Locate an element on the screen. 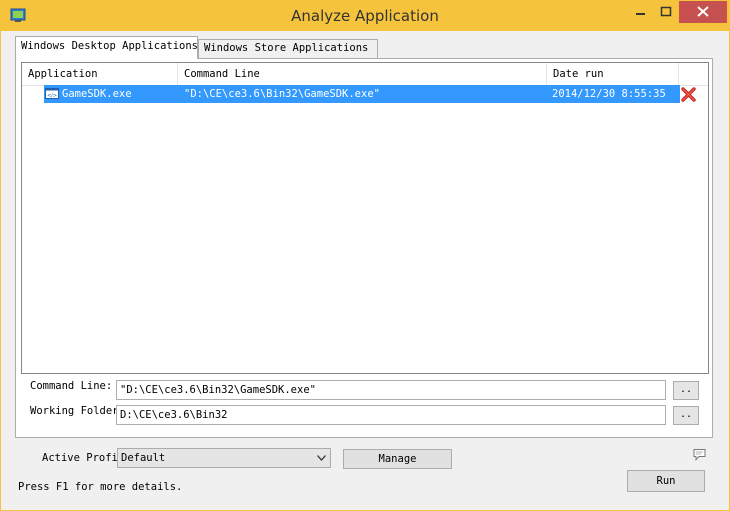 This screenshot has width=730, height=511. command-line-label: Command Line: is located at coordinates (71, 386).